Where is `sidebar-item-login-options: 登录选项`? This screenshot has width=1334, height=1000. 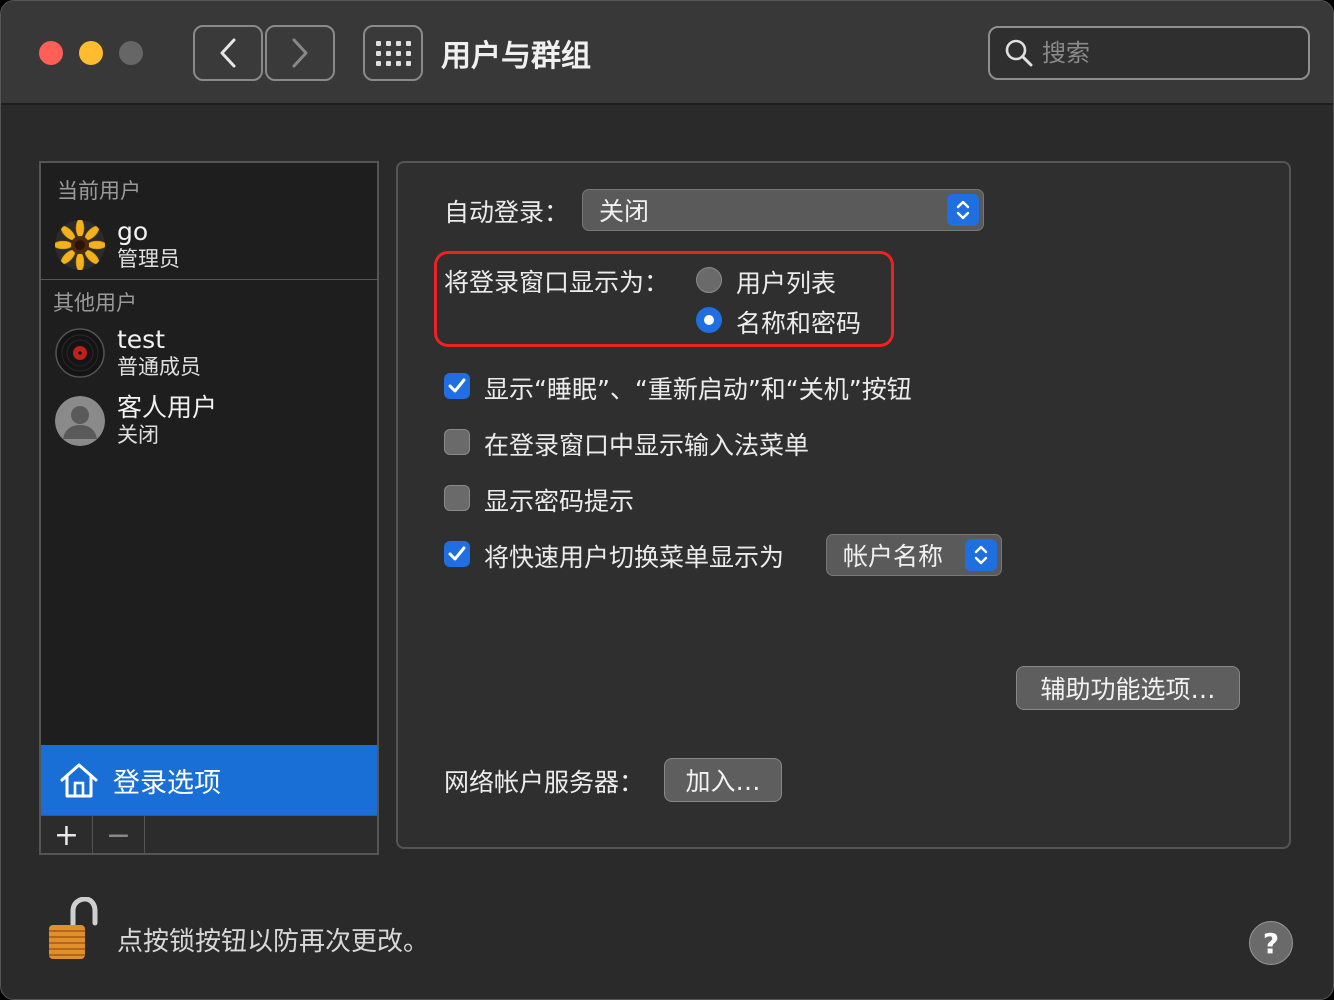
sidebar-item-login-options: 登录选项 is located at coordinates (209, 780).